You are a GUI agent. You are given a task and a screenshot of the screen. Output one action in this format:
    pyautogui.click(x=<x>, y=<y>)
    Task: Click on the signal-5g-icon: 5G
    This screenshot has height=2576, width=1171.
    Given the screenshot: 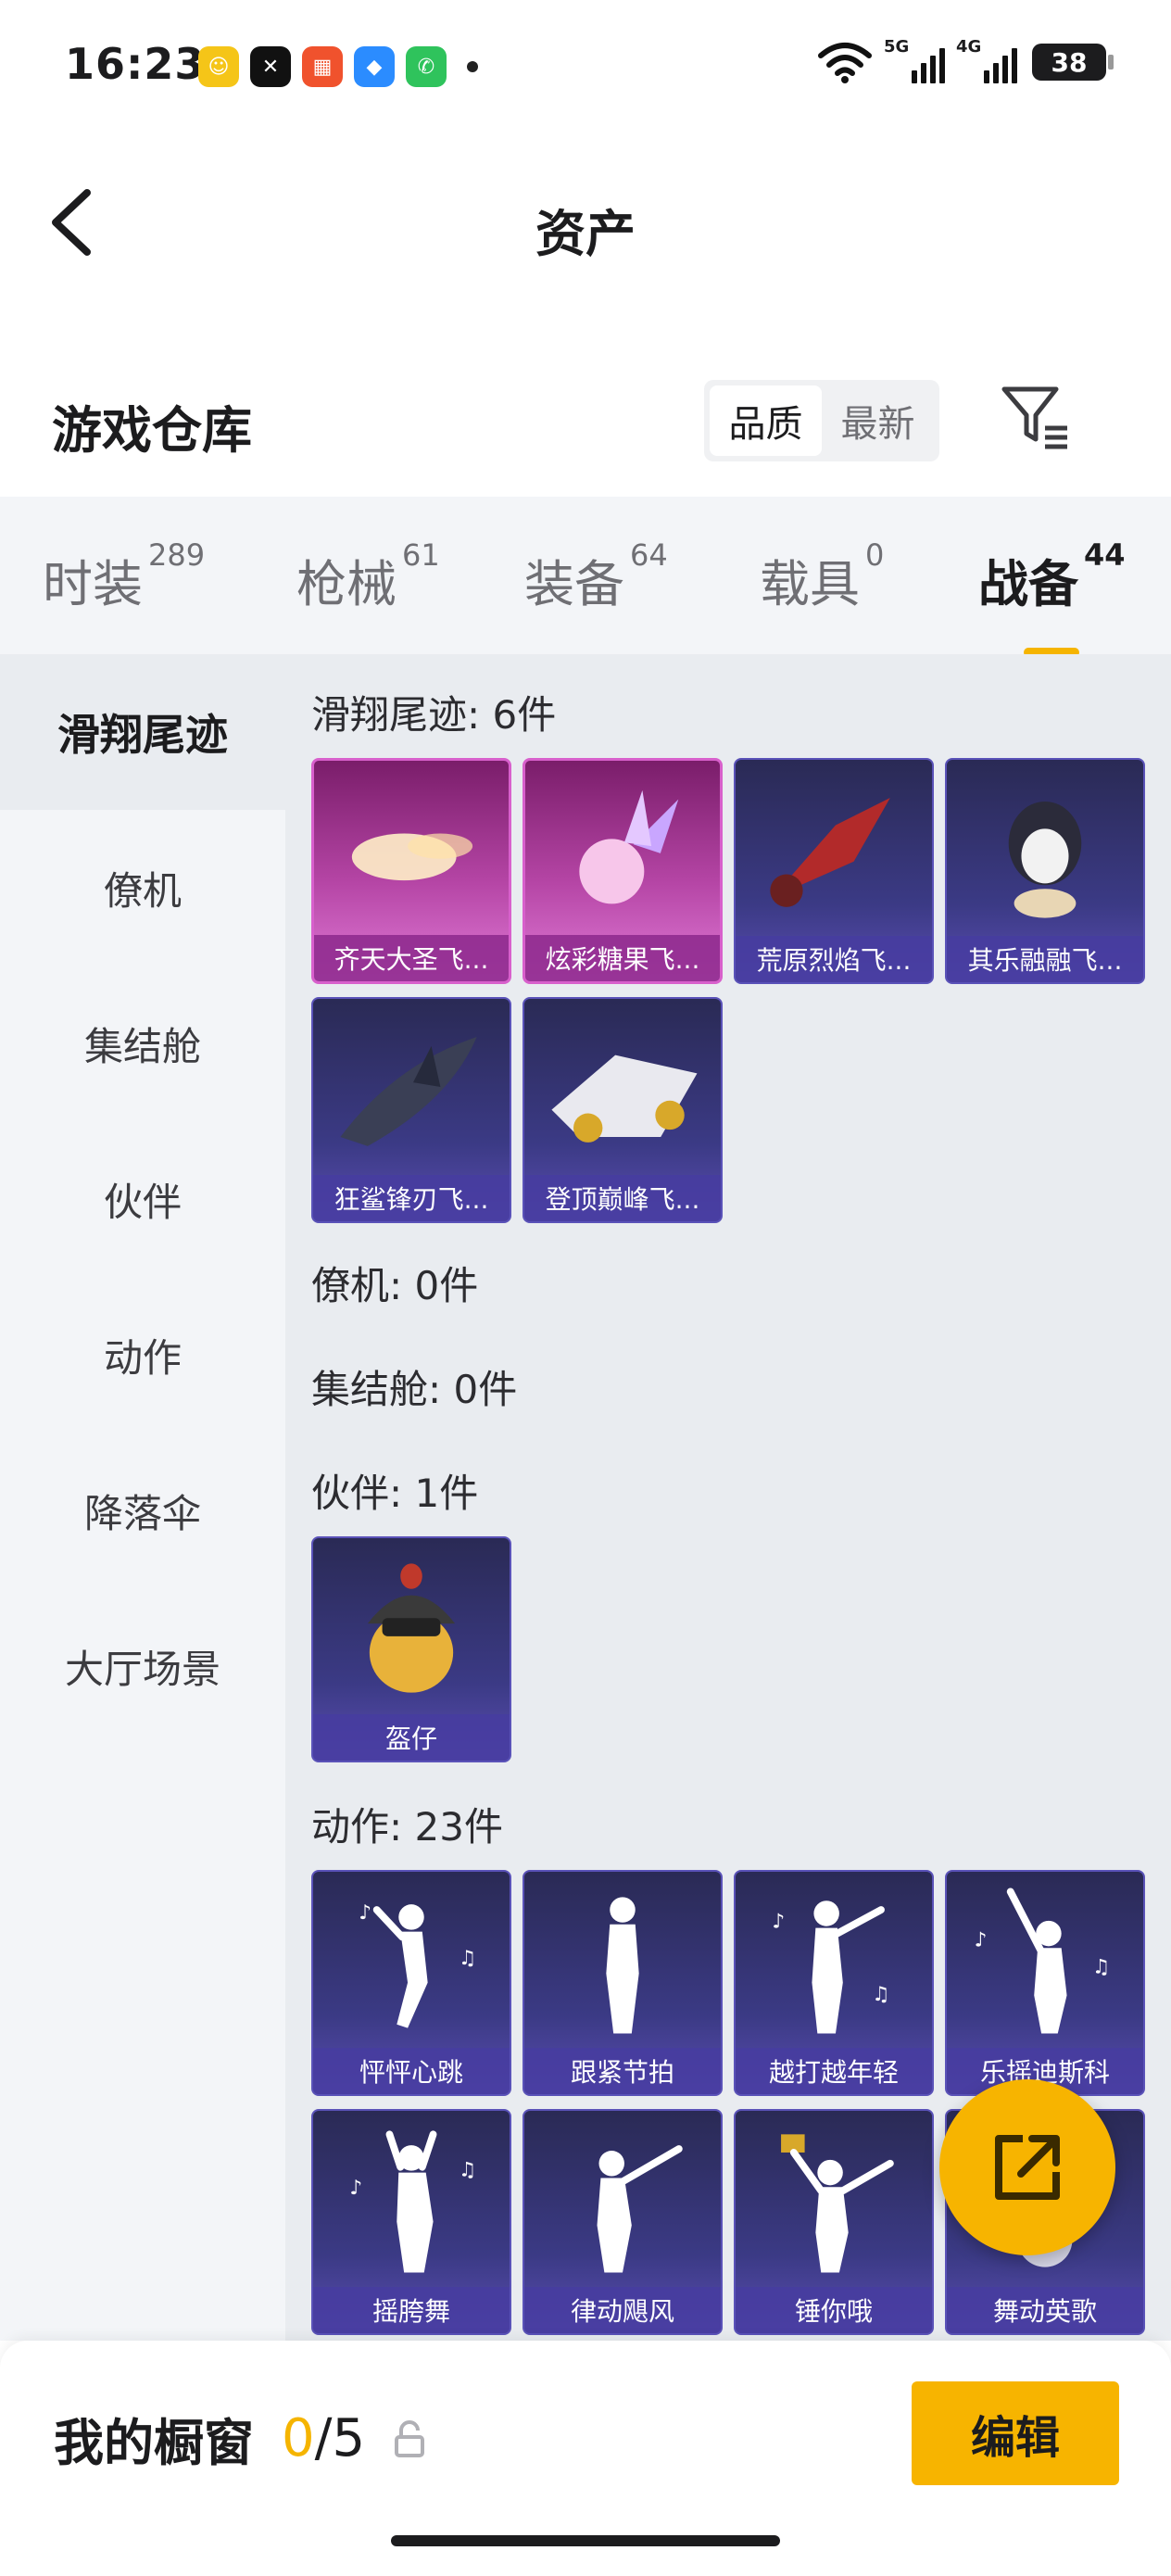 What is the action you would take?
    pyautogui.click(x=915, y=60)
    